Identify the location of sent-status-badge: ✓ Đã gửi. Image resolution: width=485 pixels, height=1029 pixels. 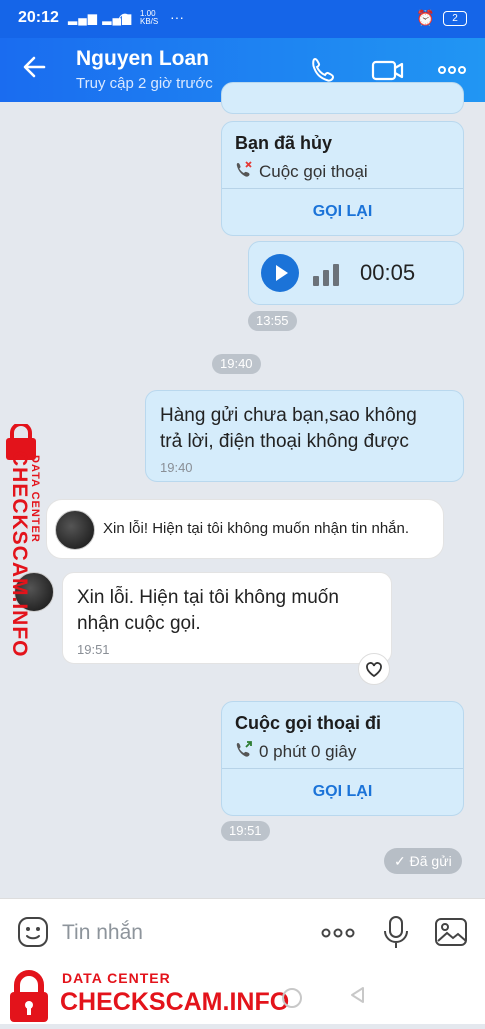
(423, 861).